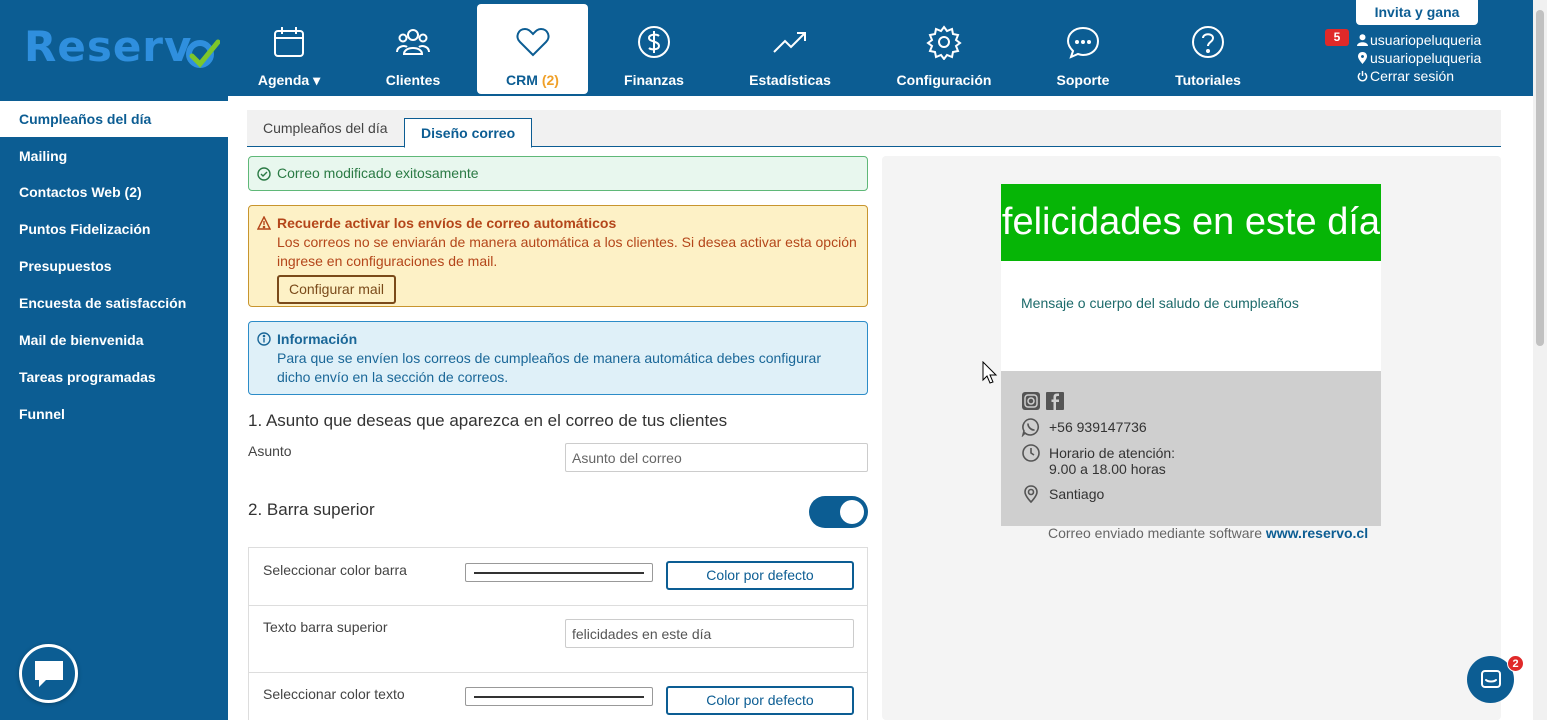 The width and height of the screenshot is (1547, 720). I want to click on bar-text-label: Texto barra superior, so click(325, 627).